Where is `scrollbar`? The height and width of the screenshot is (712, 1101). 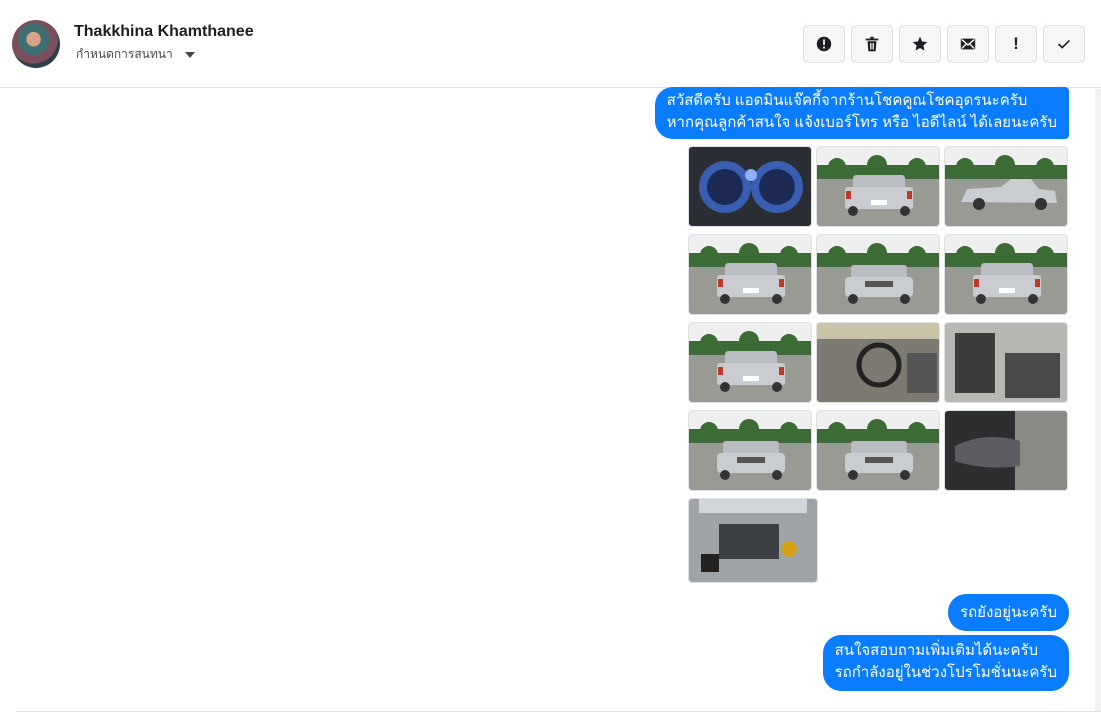 scrollbar is located at coordinates (1098, 400).